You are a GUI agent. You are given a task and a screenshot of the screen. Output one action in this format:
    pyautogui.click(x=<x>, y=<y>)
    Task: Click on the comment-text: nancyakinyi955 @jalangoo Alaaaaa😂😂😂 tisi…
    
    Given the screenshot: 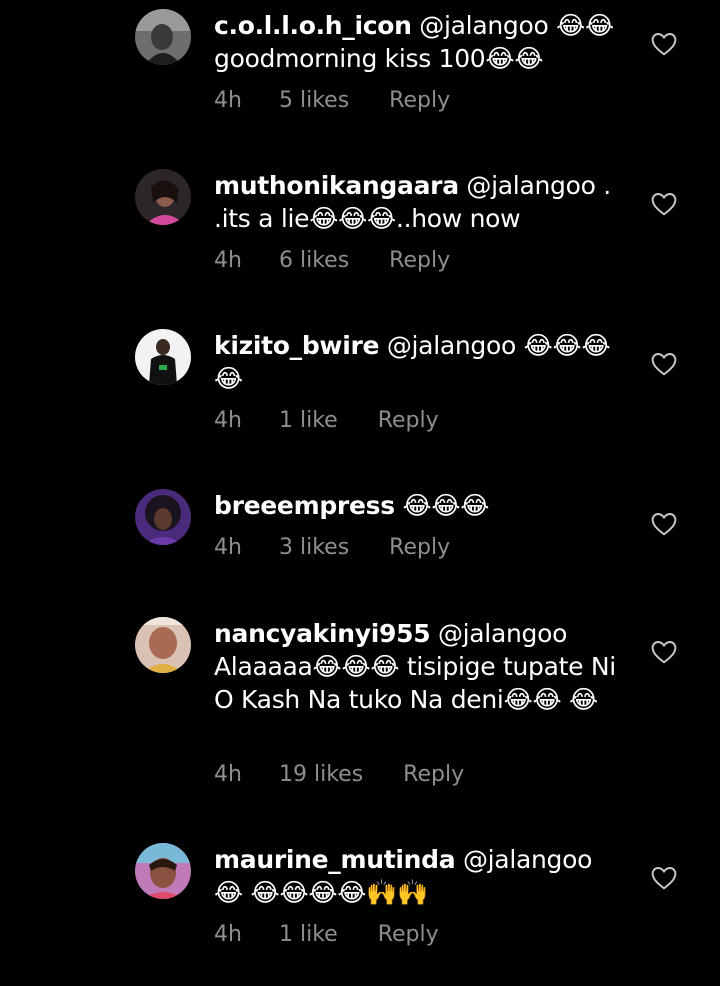 What is the action you would take?
    pyautogui.click(x=419, y=666)
    